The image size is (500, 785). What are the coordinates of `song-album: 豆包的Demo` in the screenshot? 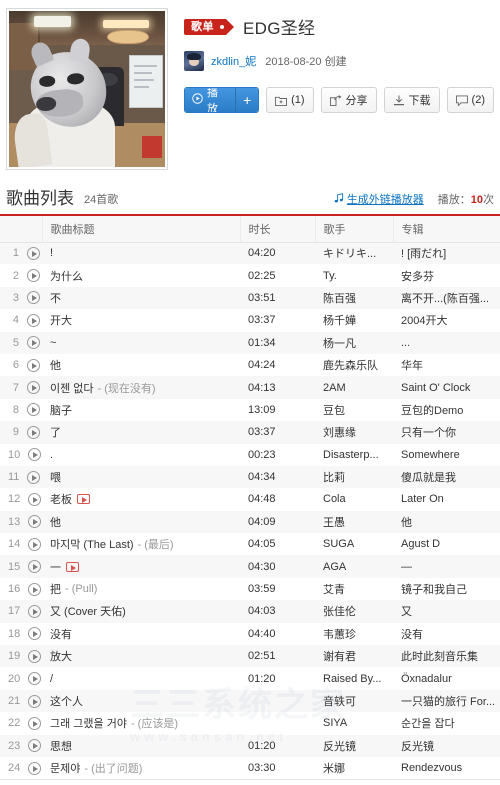 It's located at (446, 410).